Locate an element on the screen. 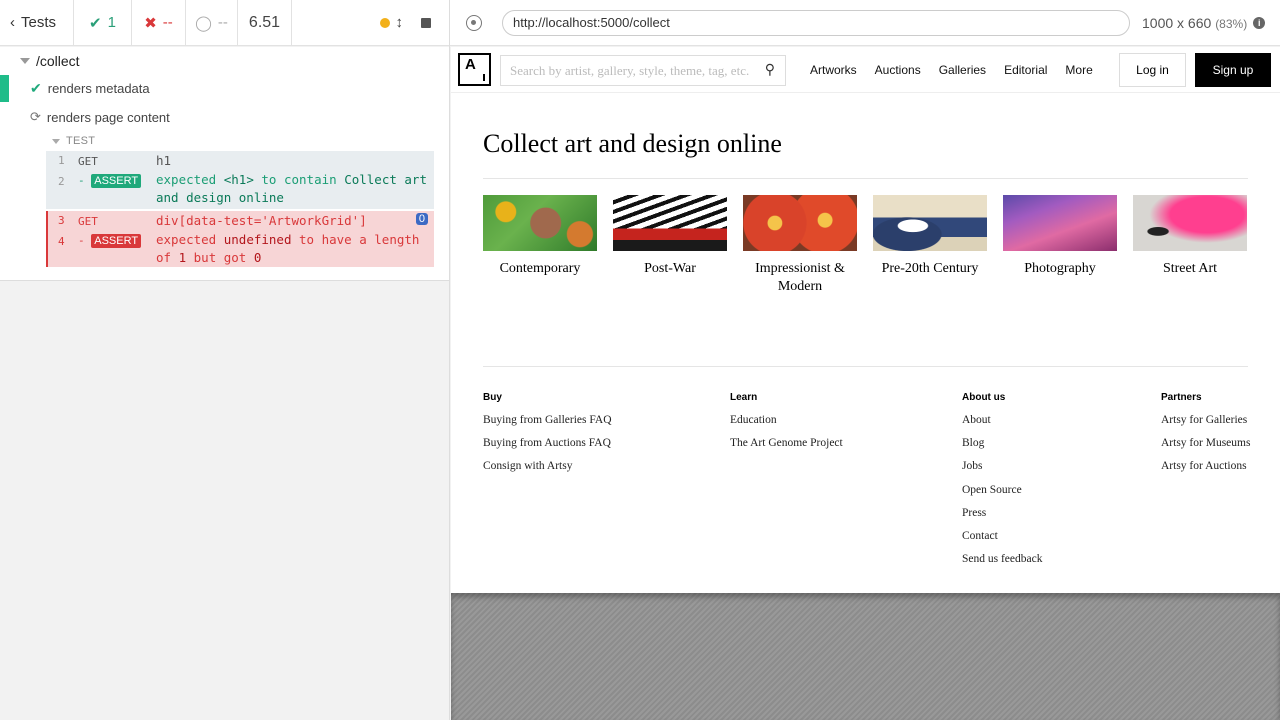  command-row-failed: 3 GET div[data-test='ArtworkGrid'] 0 is located at coordinates (240, 221).